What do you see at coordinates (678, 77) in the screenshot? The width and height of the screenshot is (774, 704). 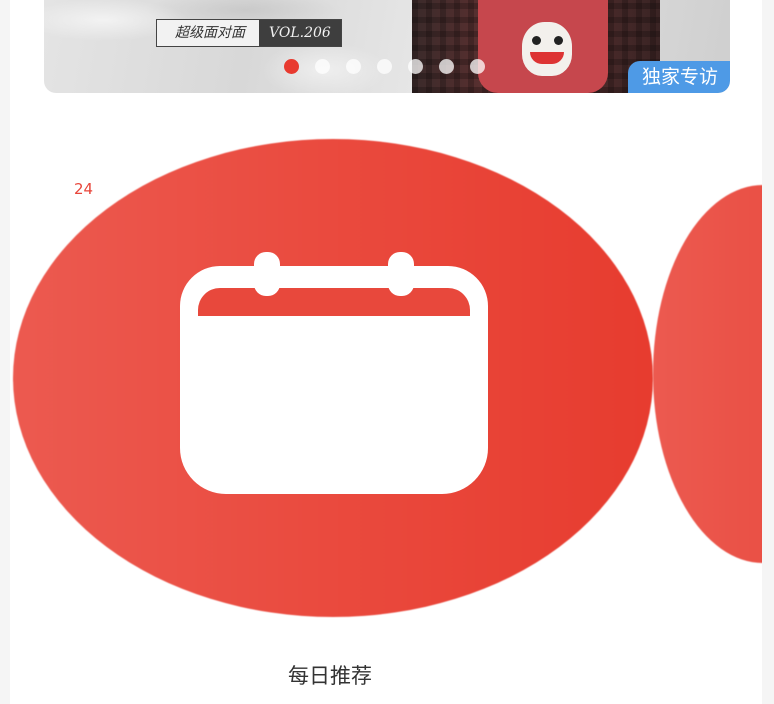 I see `banner-badge: 独家专访` at bounding box center [678, 77].